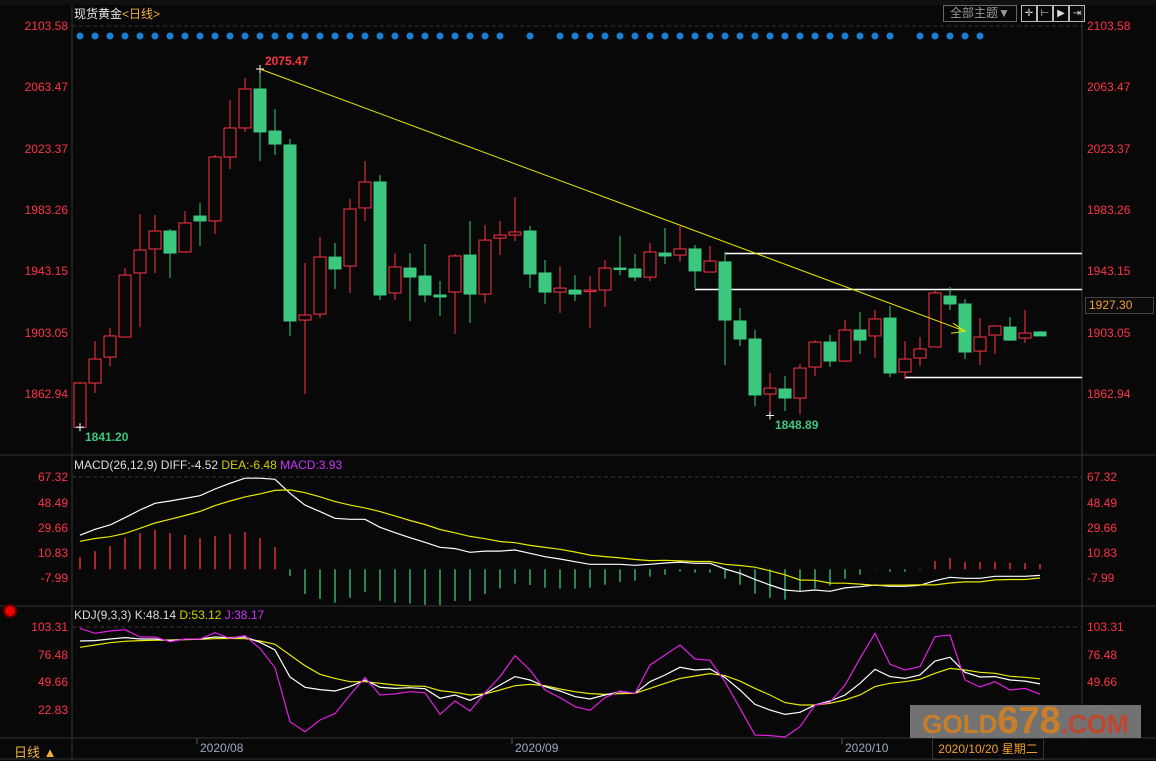 This screenshot has width=1156, height=761. Describe the element at coordinates (1109, 332) in the screenshot. I see `price-axis-label-right: 1903.05` at that location.